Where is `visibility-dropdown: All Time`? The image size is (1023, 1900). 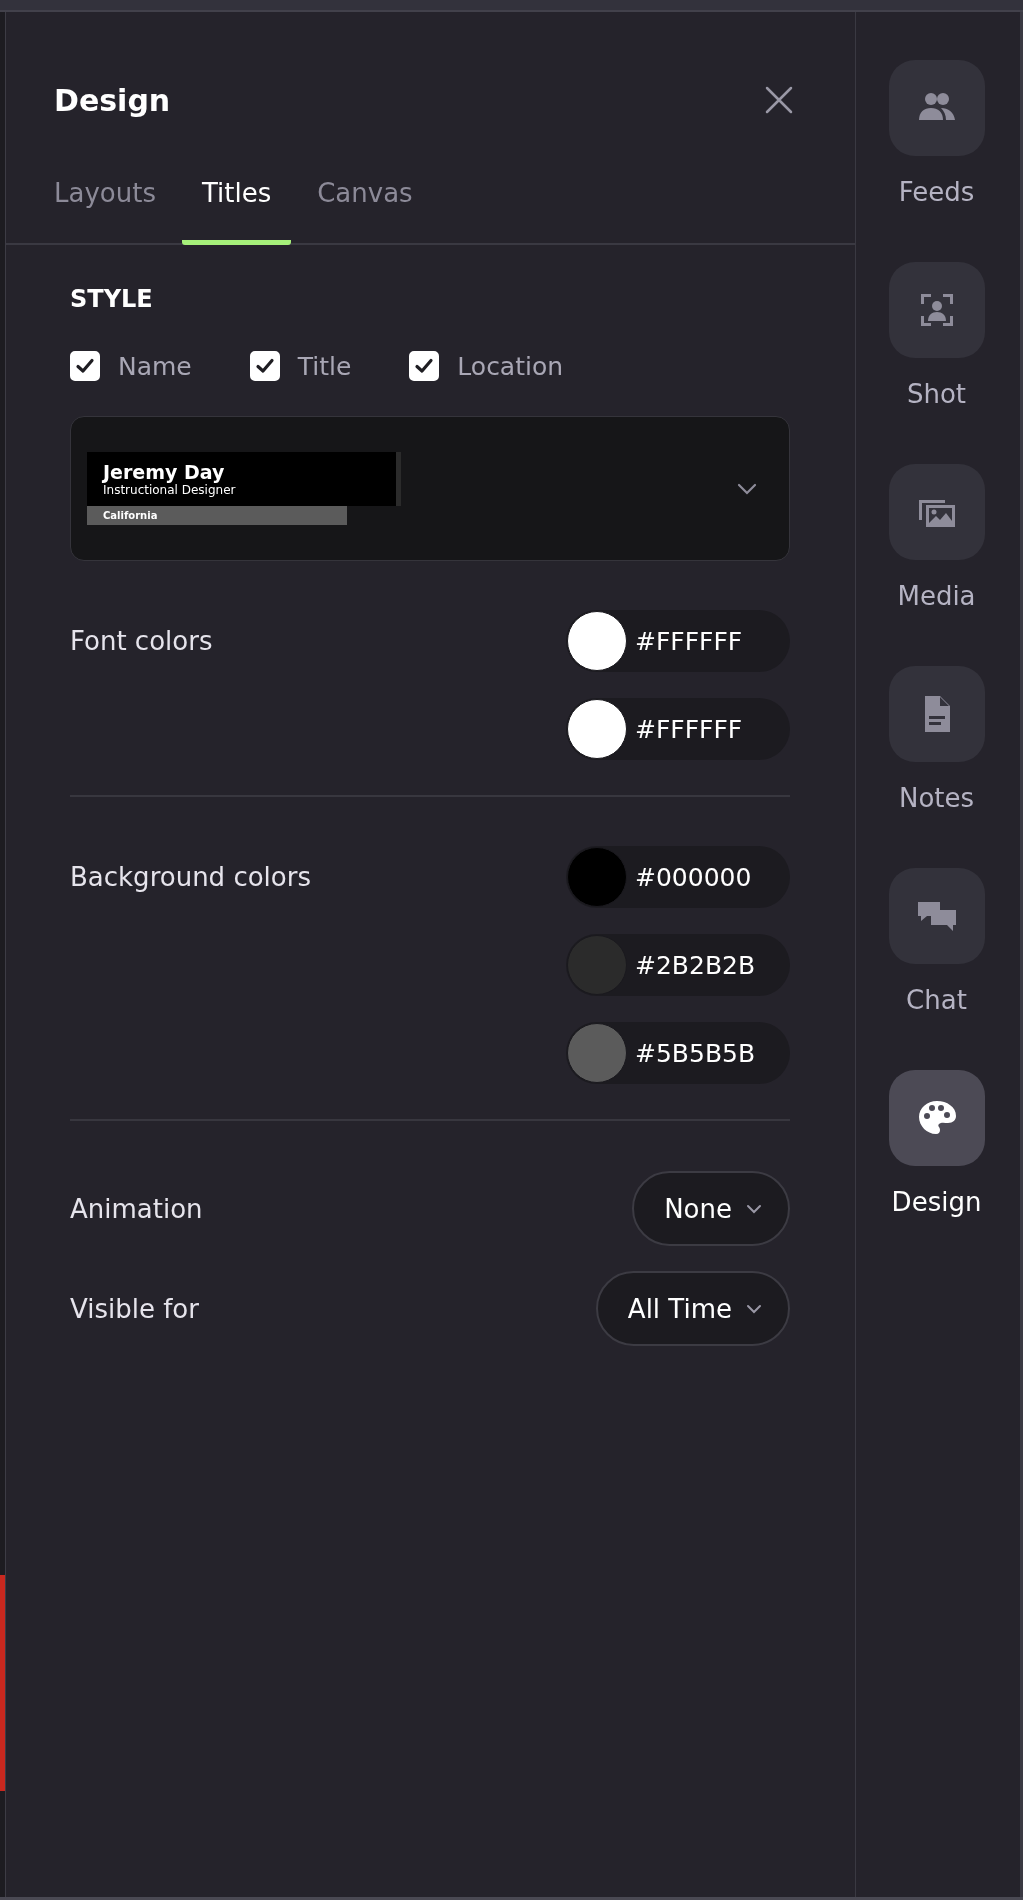 visibility-dropdown: All Time is located at coordinates (692, 1308).